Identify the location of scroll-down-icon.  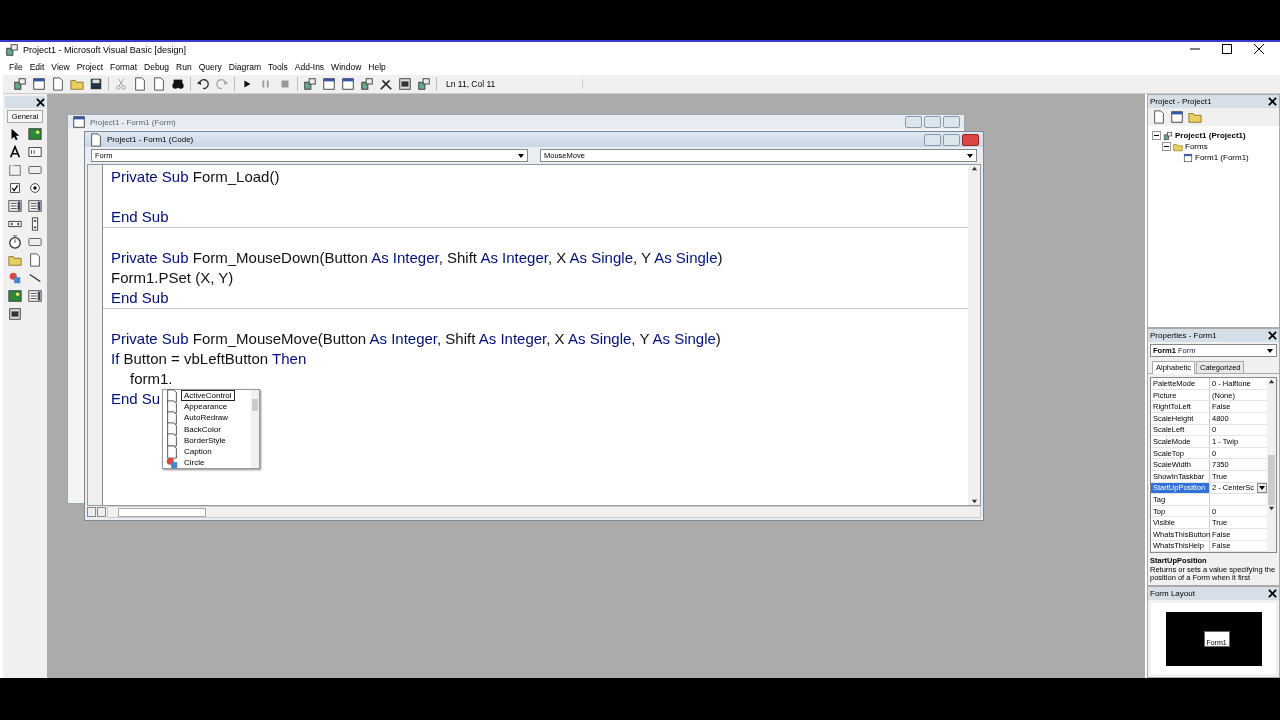
(1271, 509).